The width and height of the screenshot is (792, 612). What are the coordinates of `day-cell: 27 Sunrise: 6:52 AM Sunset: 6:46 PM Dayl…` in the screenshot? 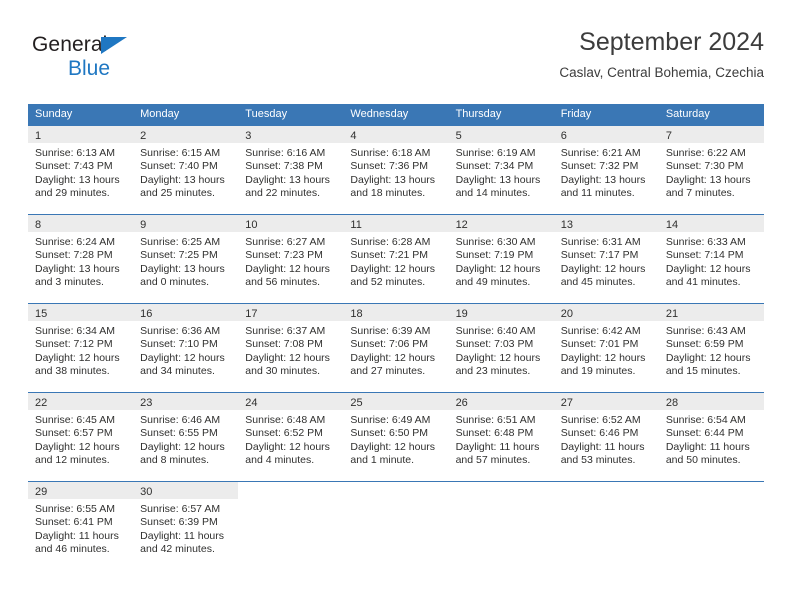 It's located at (606, 436).